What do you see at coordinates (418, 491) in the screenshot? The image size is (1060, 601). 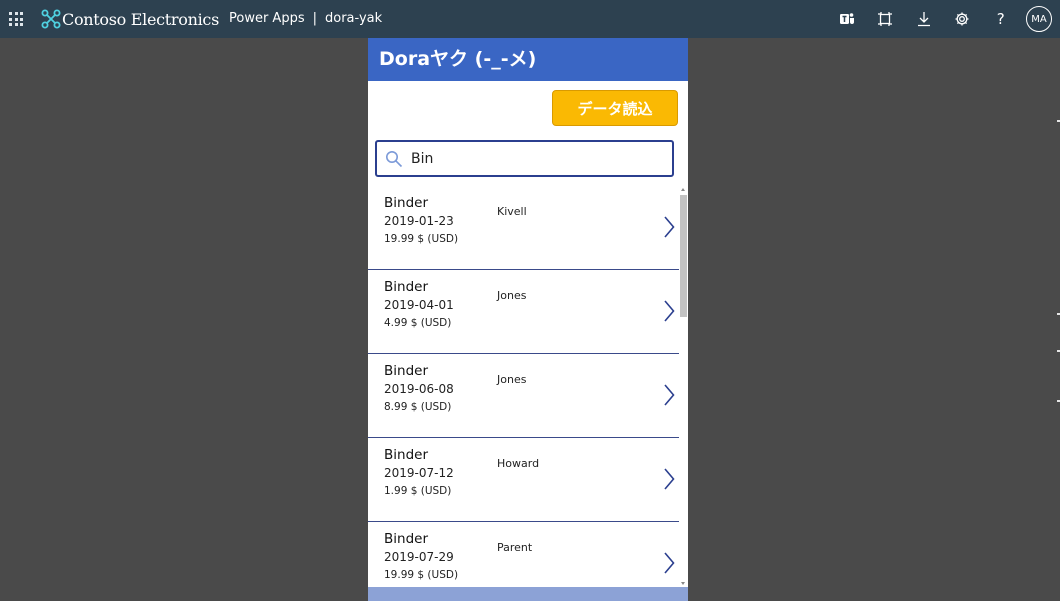 I see `price-label: 1.99 $ (USD)` at bounding box center [418, 491].